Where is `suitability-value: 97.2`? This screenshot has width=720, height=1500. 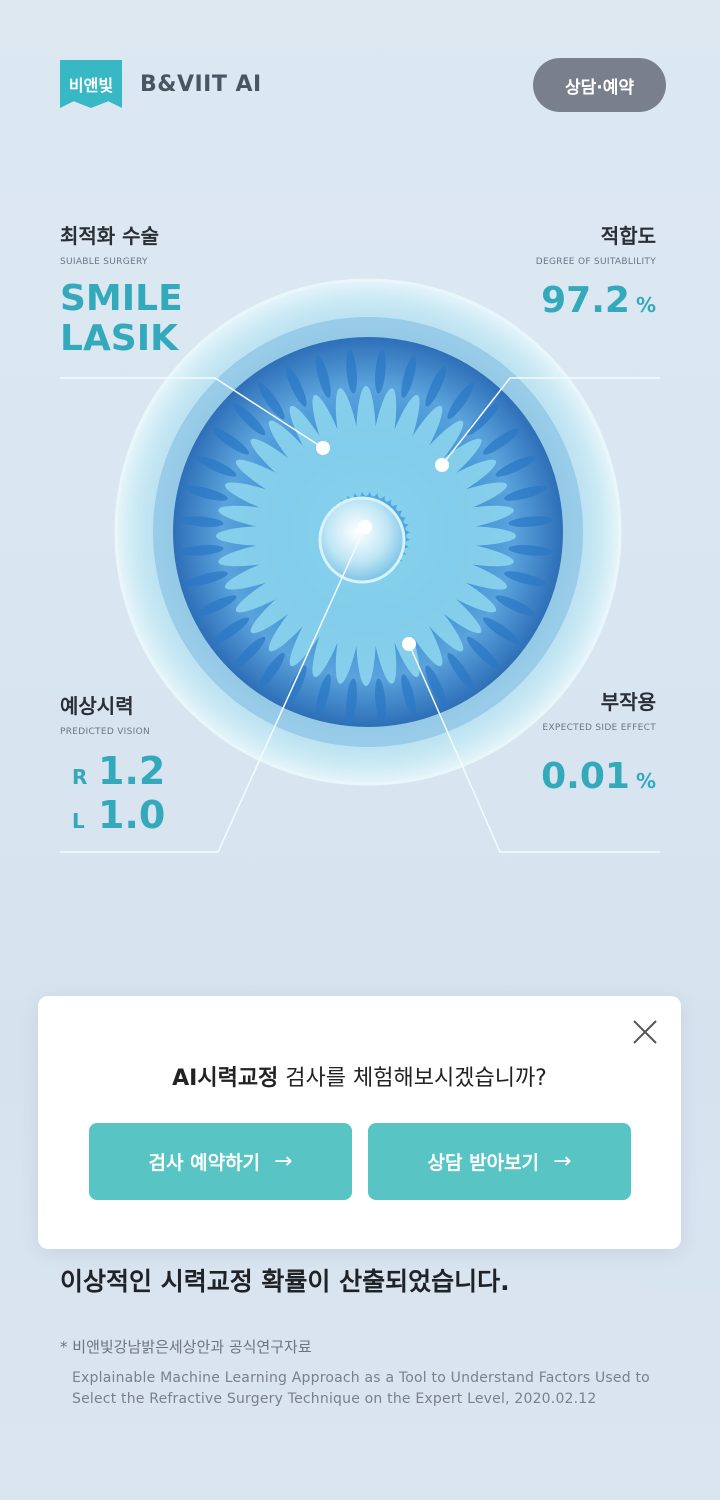
suitability-value: 97.2 is located at coordinates (585, 300).